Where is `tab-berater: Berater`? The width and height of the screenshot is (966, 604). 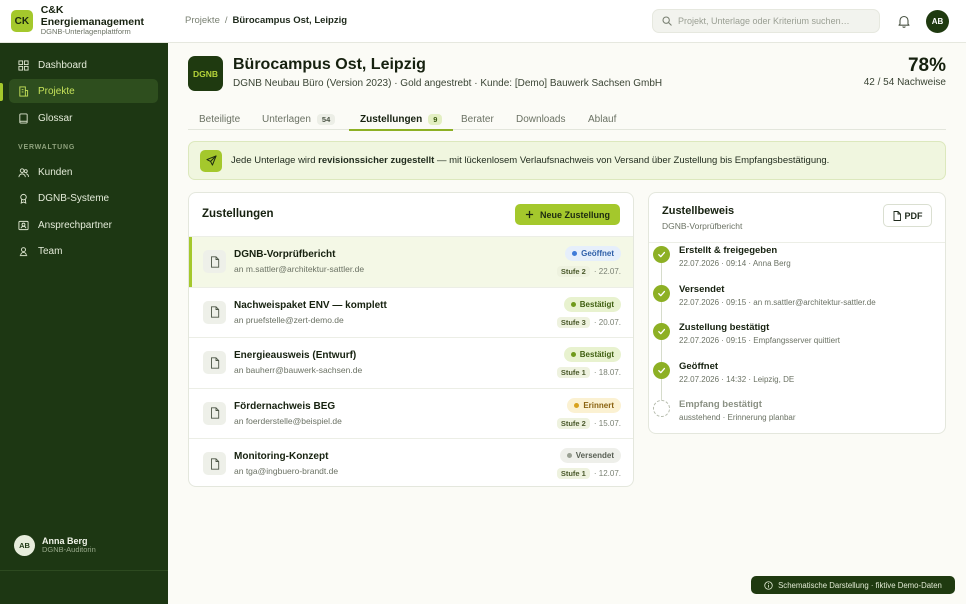
tab-berater: Berater is located at coordinates (477, 119).